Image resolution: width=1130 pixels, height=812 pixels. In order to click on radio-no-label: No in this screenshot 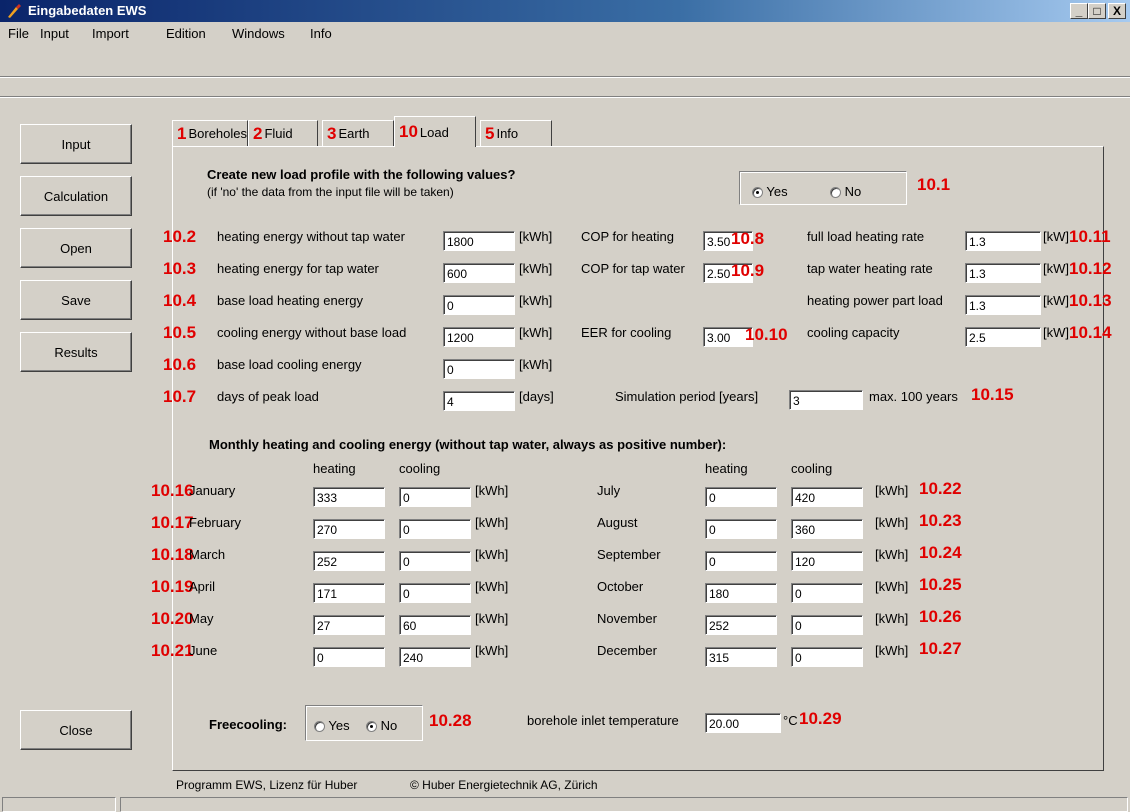, I will do `click(853, 191)`.